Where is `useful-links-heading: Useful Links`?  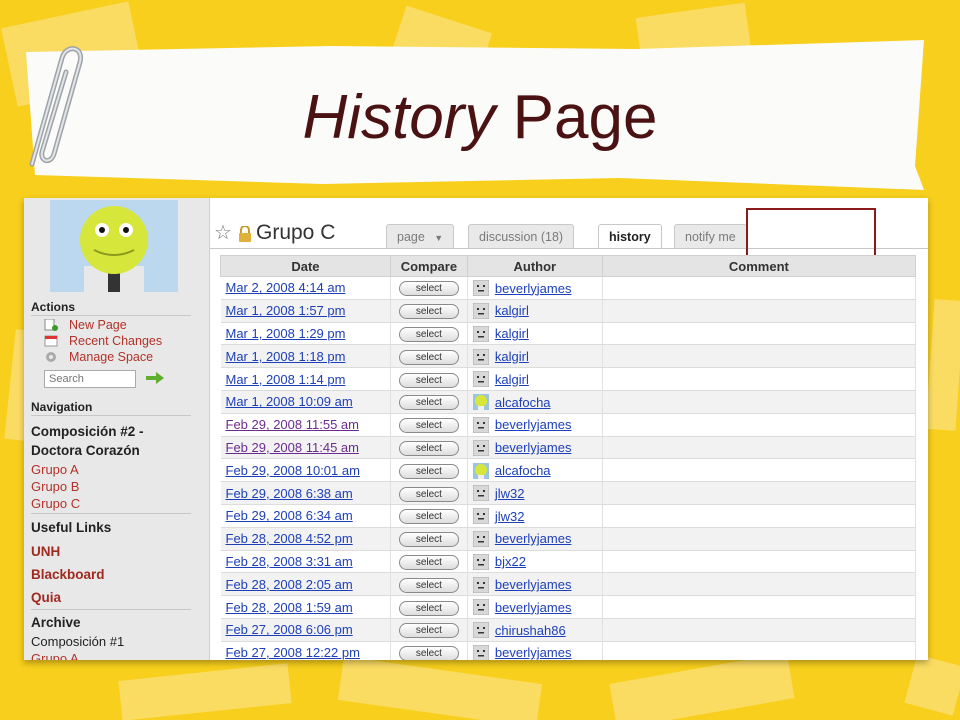 useful-links-heading: Useful Links is located at coordinates (71, 527).